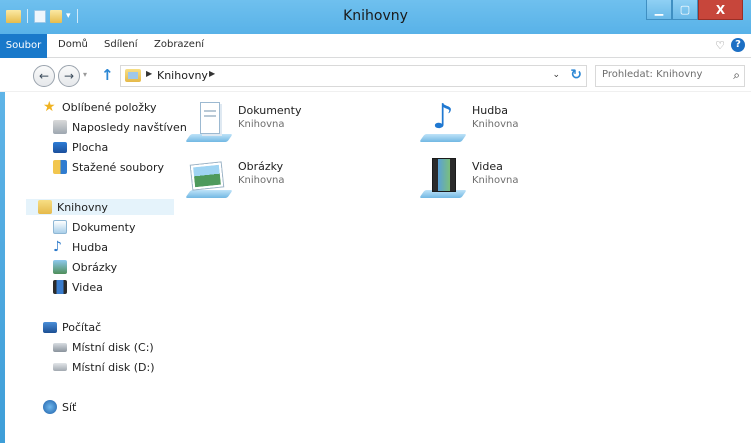 This screenshot has width=751, height=443. What do you see at coordinates (469, 122) in the screenshot?
I see `library-tile-music: ♪ Hudba Knihovna` at bounding box center [469, 122].